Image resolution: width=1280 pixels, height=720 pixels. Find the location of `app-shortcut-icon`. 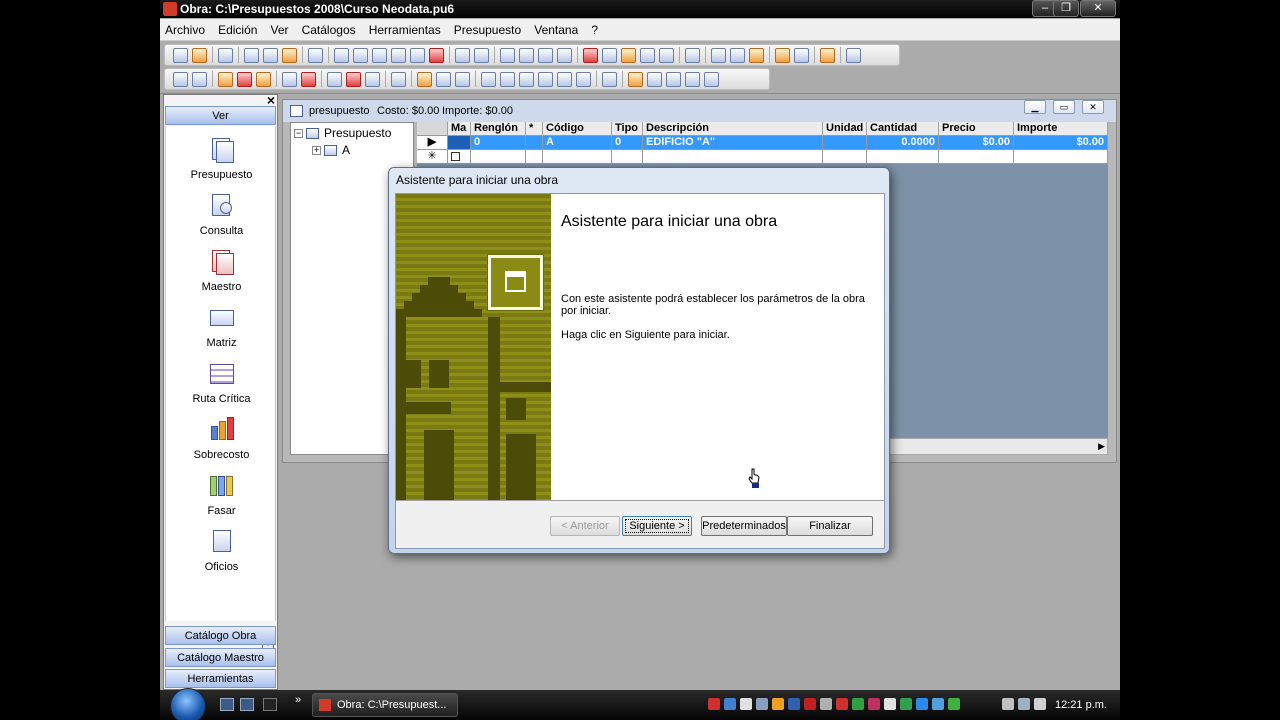

app-shortcut-icon is located at coordinates (270, 704).